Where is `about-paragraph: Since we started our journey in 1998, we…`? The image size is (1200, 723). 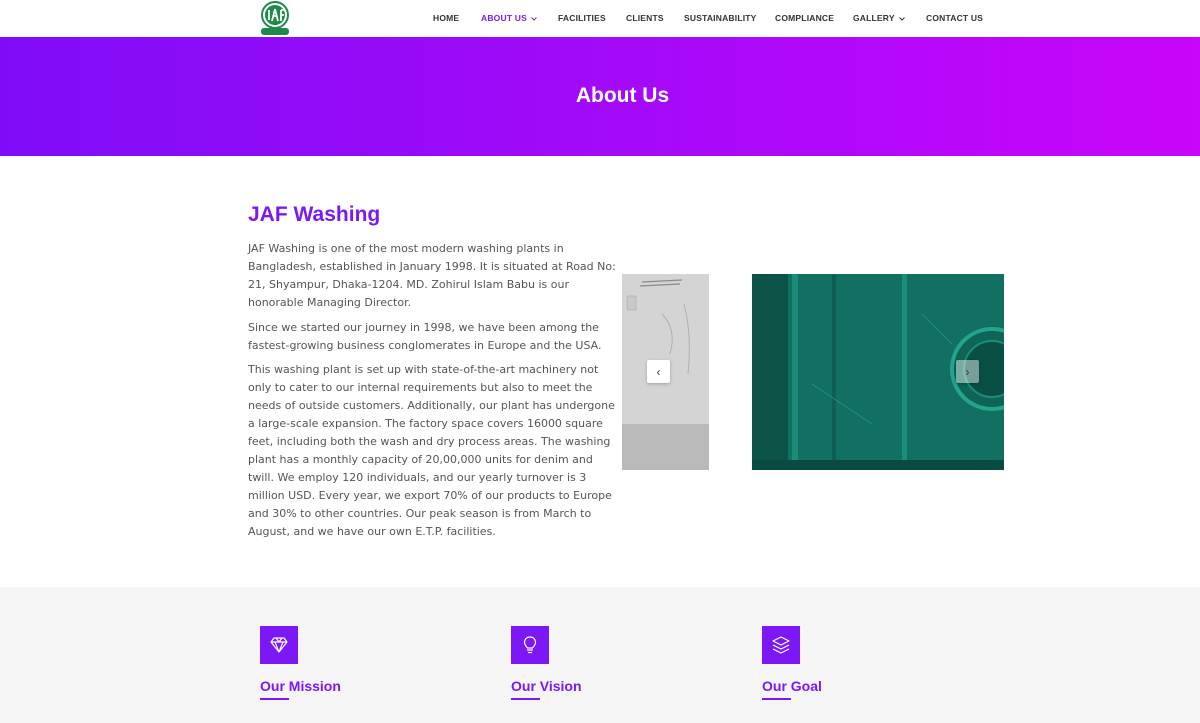 about-paragraph: Since we started our journey in 1998, we… is located at coordinates (425, 336).